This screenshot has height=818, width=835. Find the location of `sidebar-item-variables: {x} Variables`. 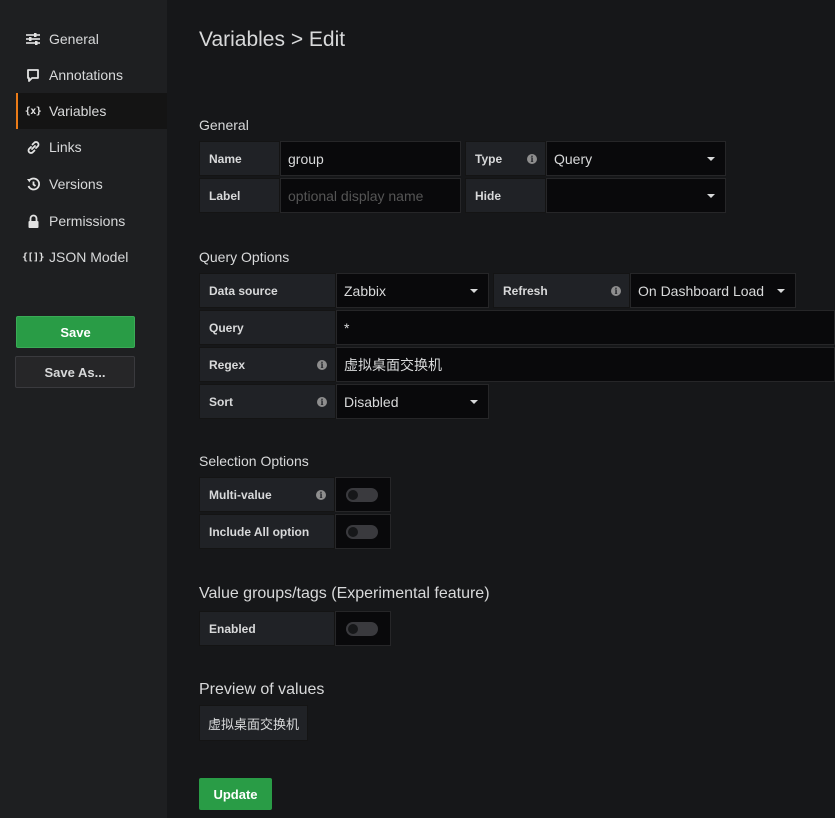

sidebar-item-variables: {x} Variables is located at coordinates (91, 111).